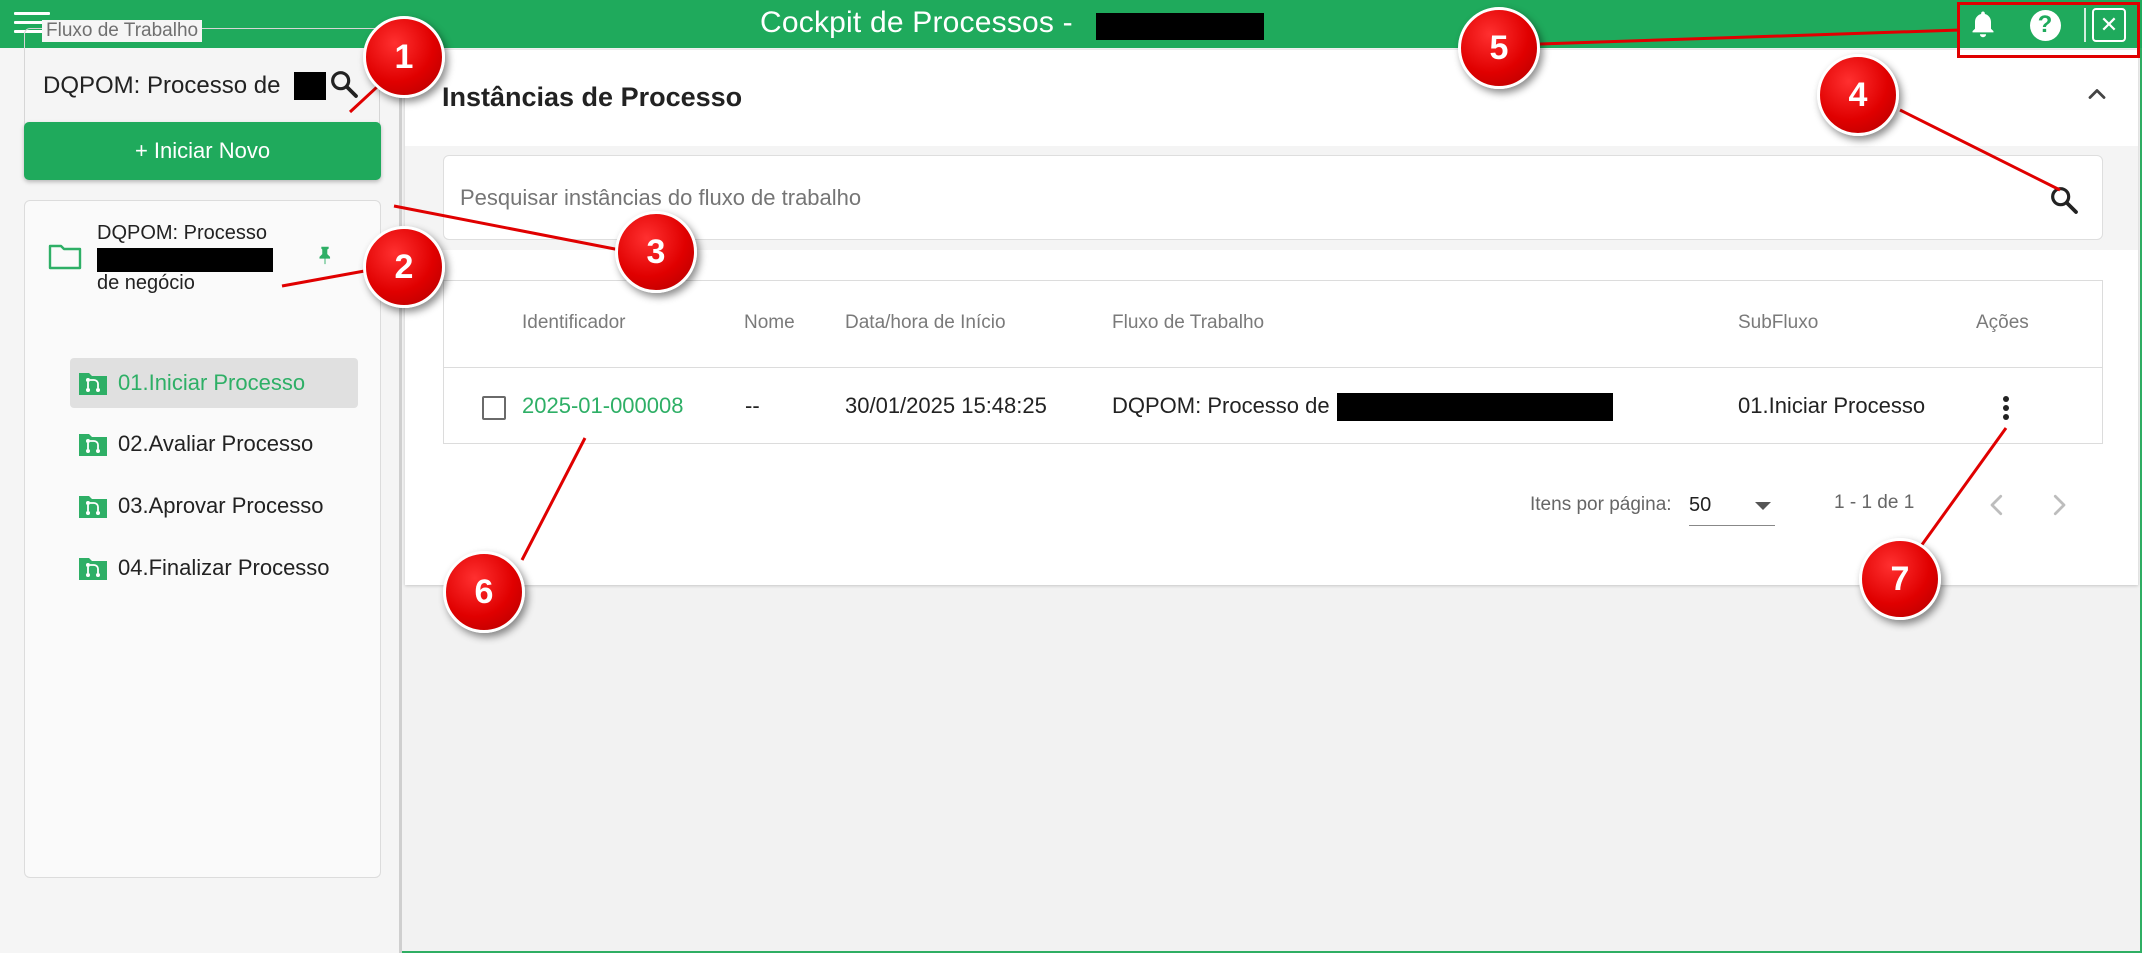 This screenshot has height=953, width=2142. What do you see at coordinates (592, 97) in the screenshot?
I see `section-title: Instâncias de Processo` at bounding box center [592, 97].